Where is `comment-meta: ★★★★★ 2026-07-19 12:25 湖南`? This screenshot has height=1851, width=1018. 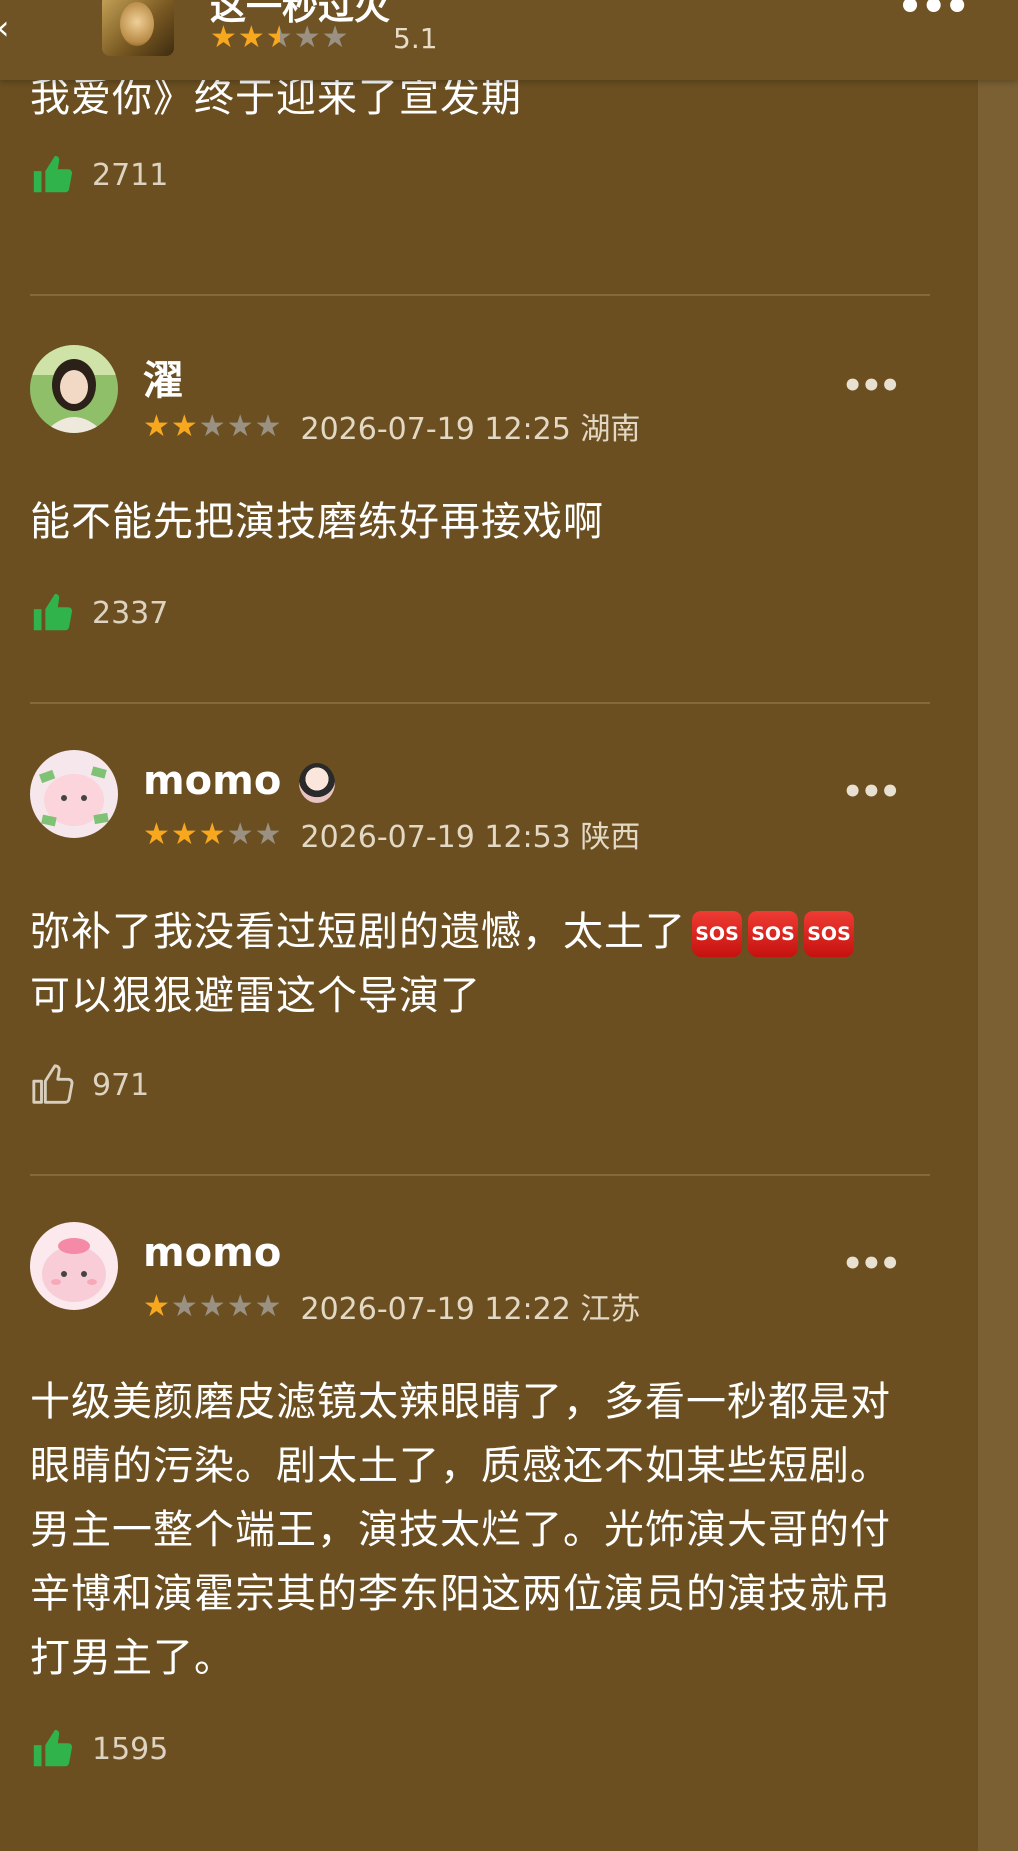
comment-meta: ★★★★★ 2026-07-19 12:25 湖南 is located at coordinates (391, 426).